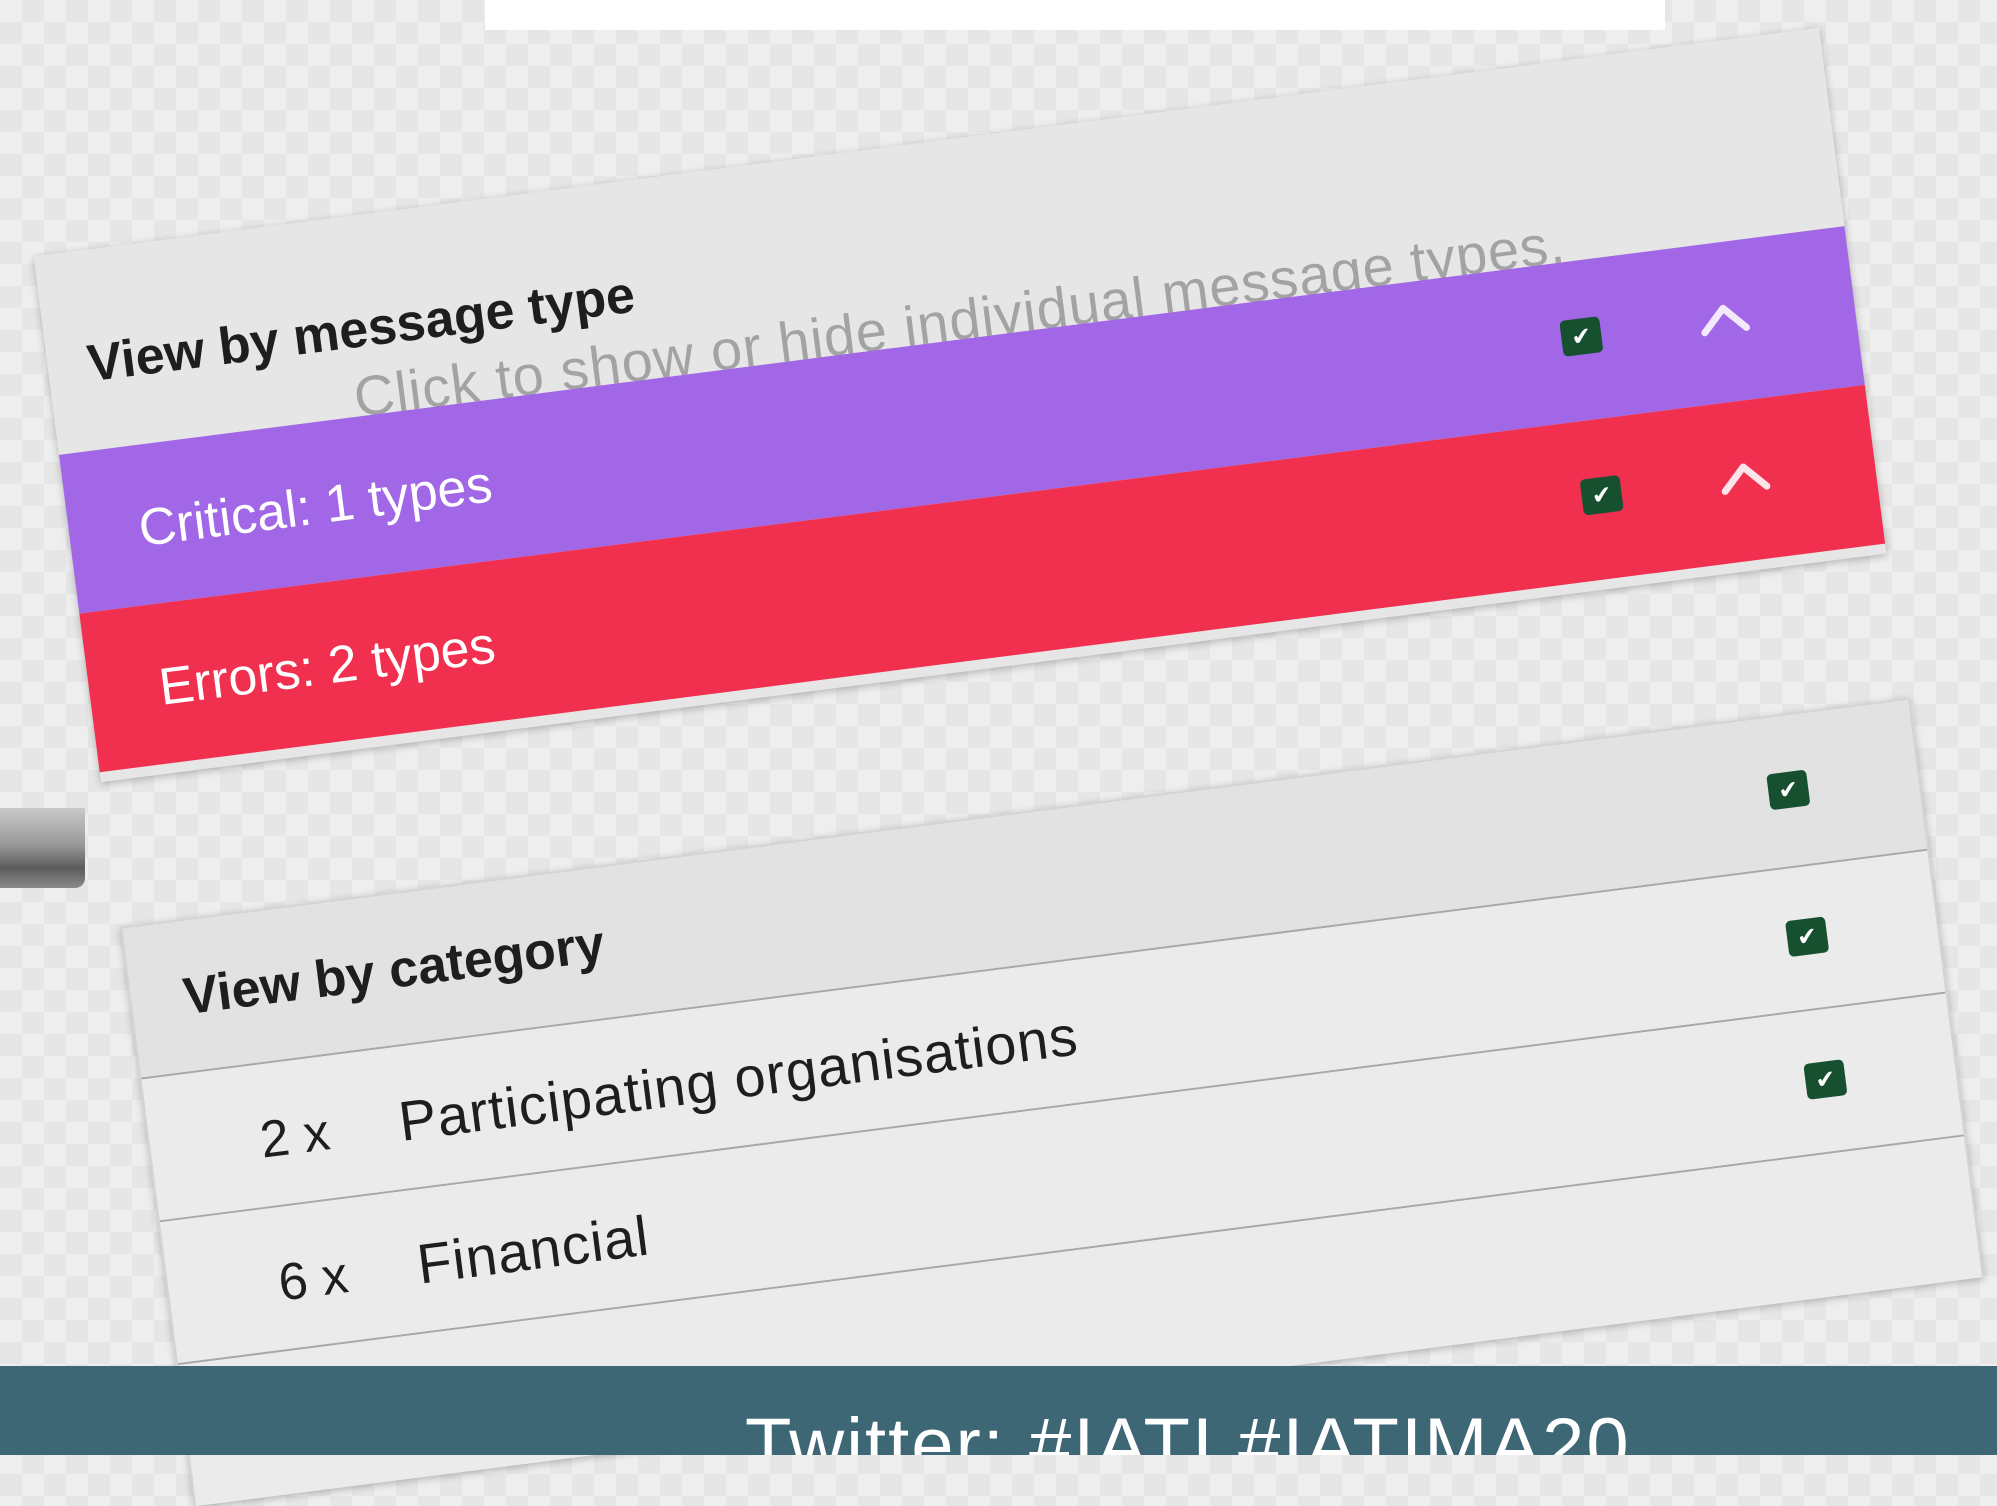 The height and width of the screenshot is (1506, 1997). I want to click on footer-bar: Twitter: #IATI #IATIMA20, so click(998, 1410).